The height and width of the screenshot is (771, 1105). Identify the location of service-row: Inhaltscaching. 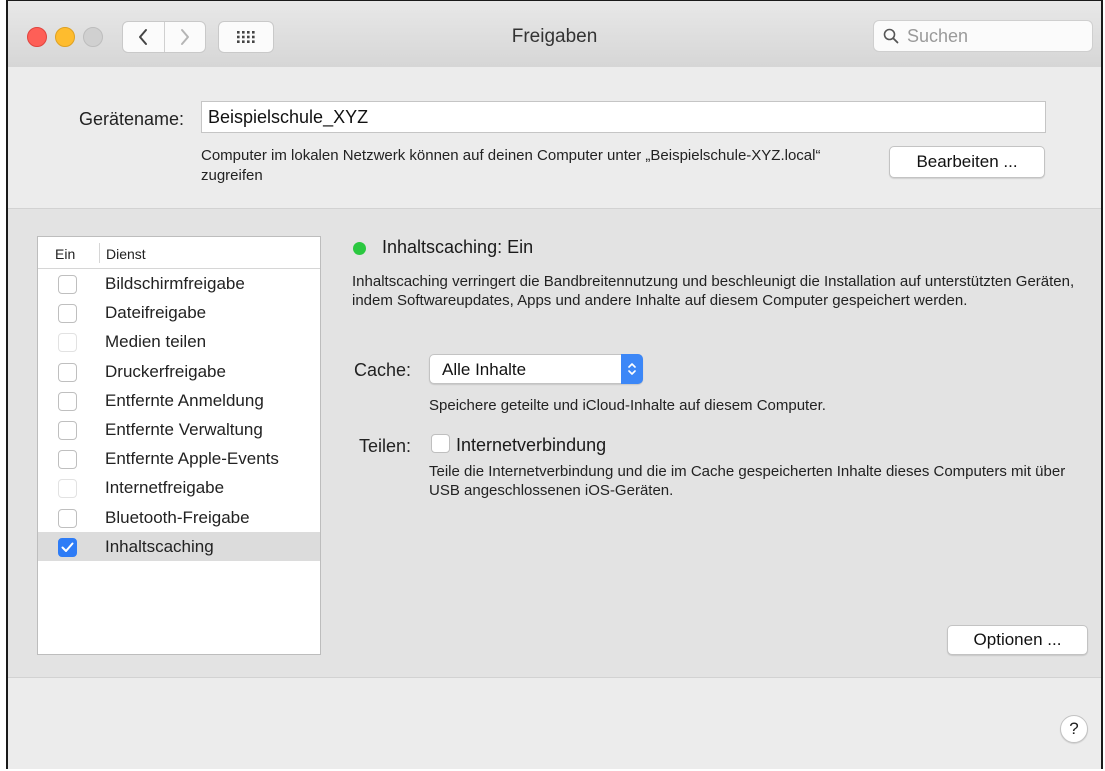
(179, 546).